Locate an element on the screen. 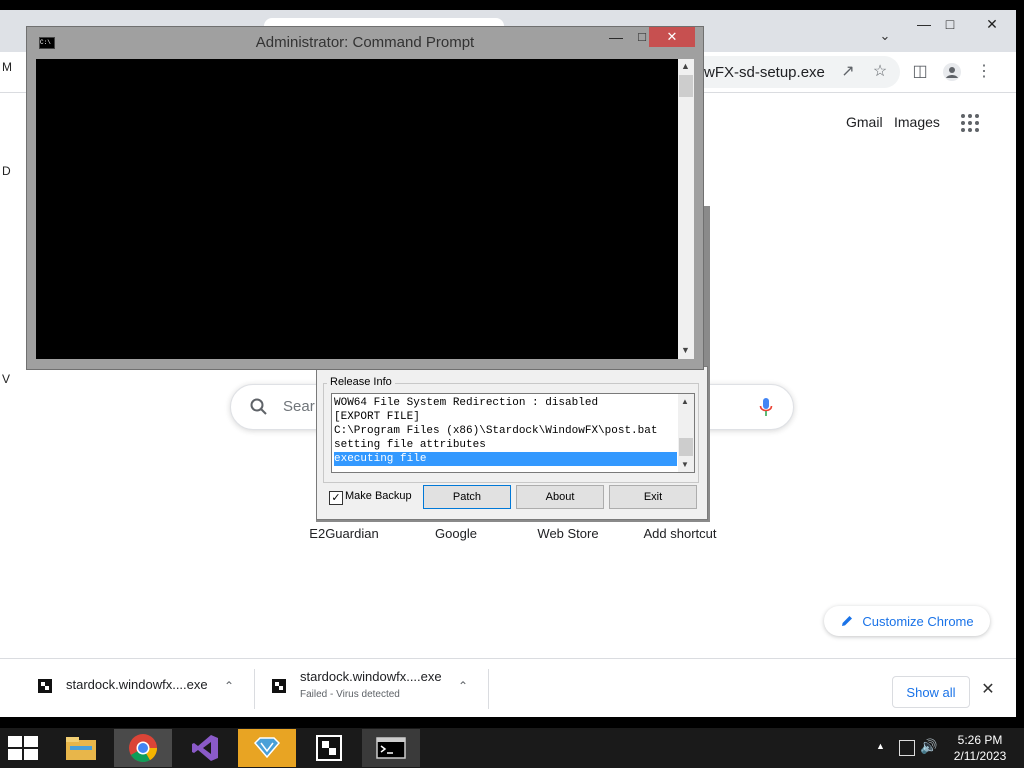  tab-search-chevron-icon: ⌄ is located at coordinates (885, 37).